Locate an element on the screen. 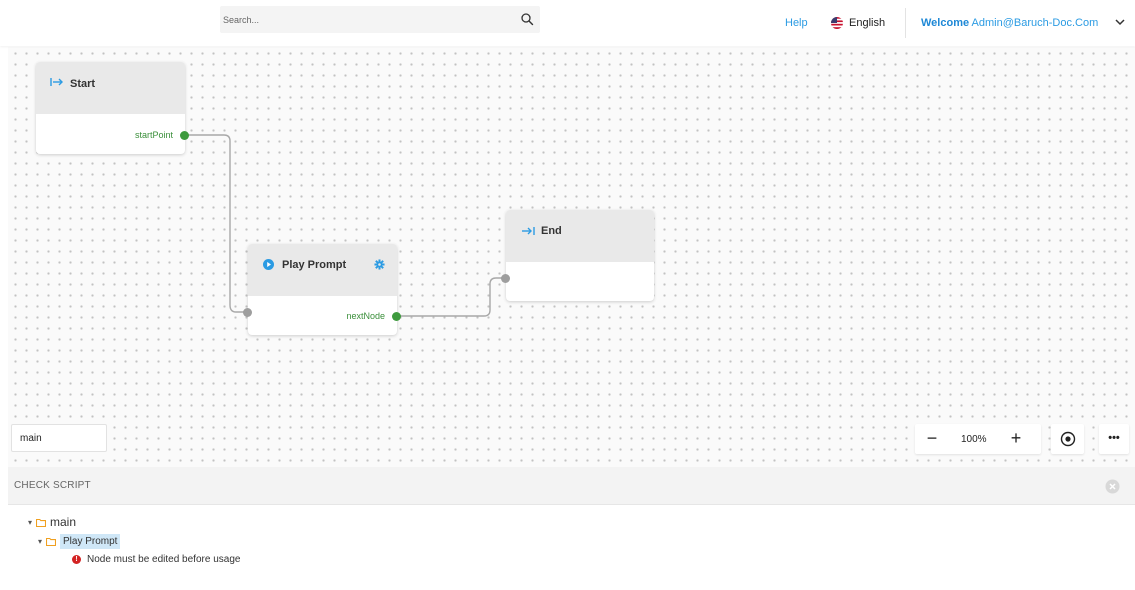  error-icon: ! is located at coordinates (76, 559).